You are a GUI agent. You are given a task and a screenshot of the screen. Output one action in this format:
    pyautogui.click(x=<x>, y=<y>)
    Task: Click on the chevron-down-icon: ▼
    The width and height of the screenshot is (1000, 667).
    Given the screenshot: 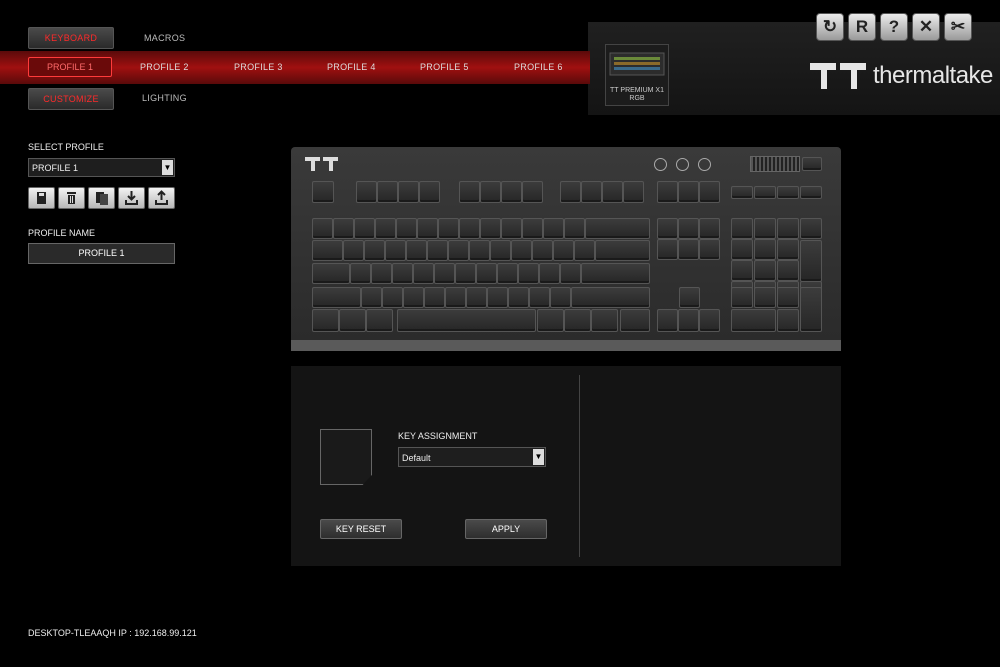 What is the action you would take?
    pyautogui.click(x=167, y=167)
    